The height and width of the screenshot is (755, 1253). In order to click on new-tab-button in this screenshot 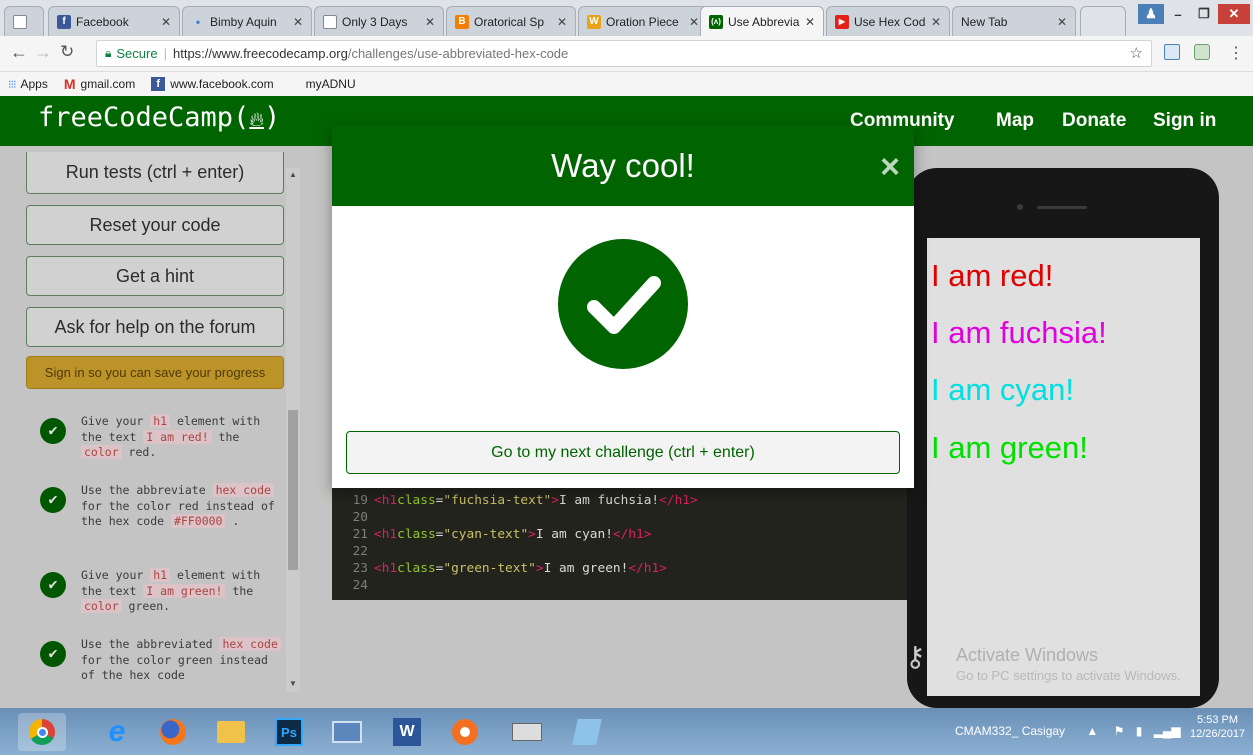, I will do `click(1103, 21)`.